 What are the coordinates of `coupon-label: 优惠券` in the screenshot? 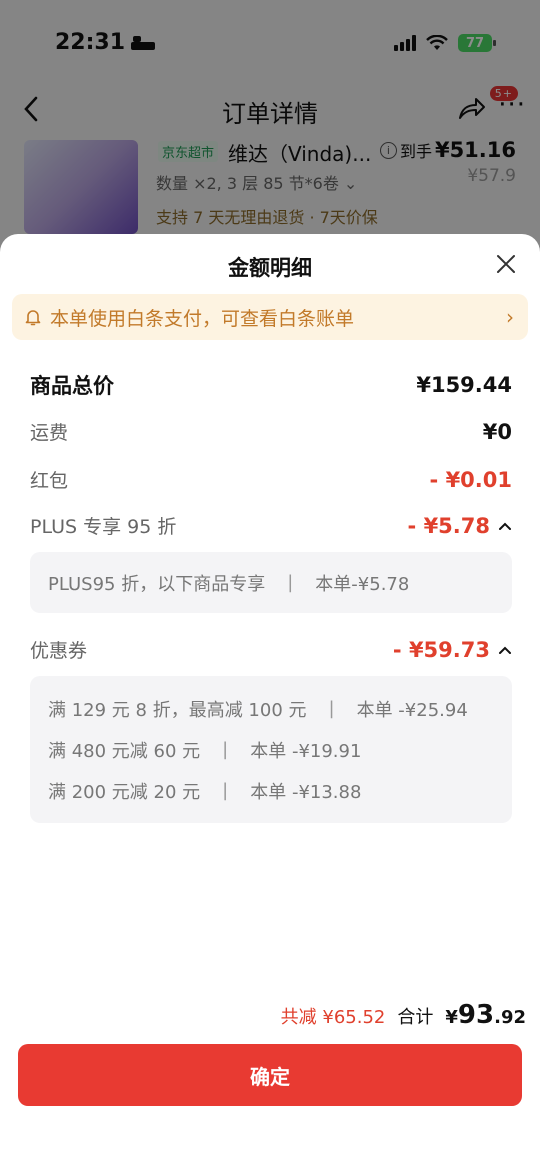 It's located at (59, 651).